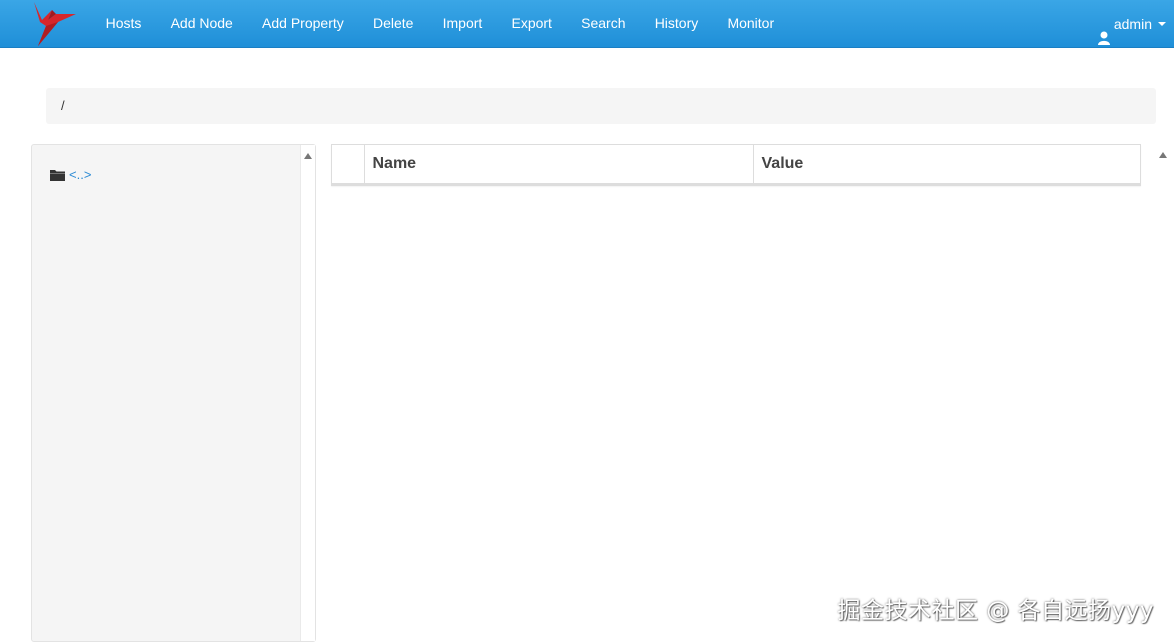 The width and height of the screenshot is (1174, 642). Describe the element at coordinates (57, 175) in the screenshot. I see `folder-icon` at that location.